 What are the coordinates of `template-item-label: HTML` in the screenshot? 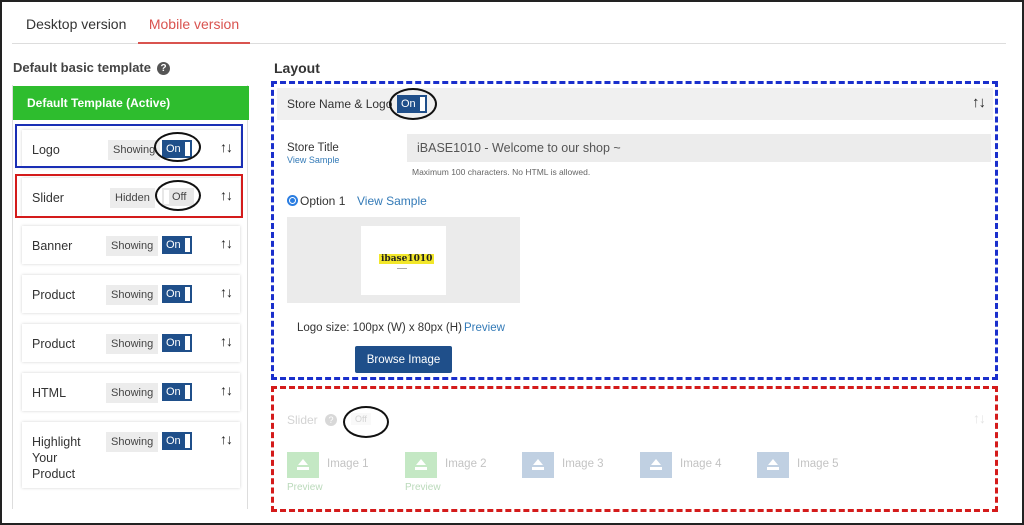 It's located at (49, 393).